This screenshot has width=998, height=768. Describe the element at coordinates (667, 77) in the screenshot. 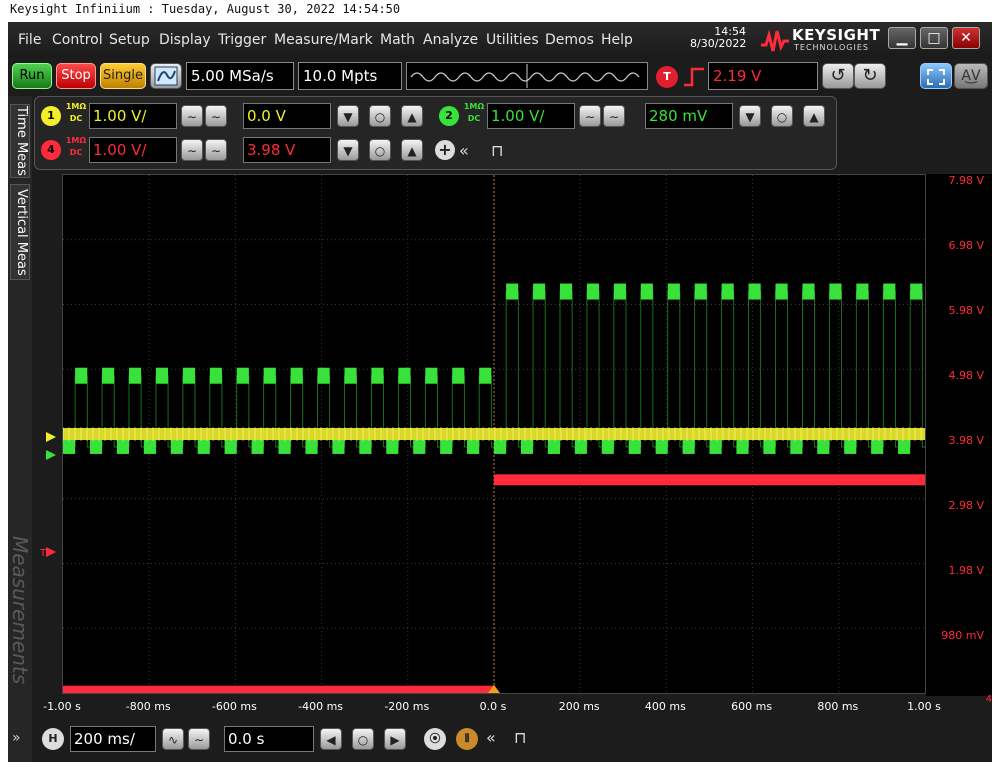

I see `trigger-badge: T` at that location.